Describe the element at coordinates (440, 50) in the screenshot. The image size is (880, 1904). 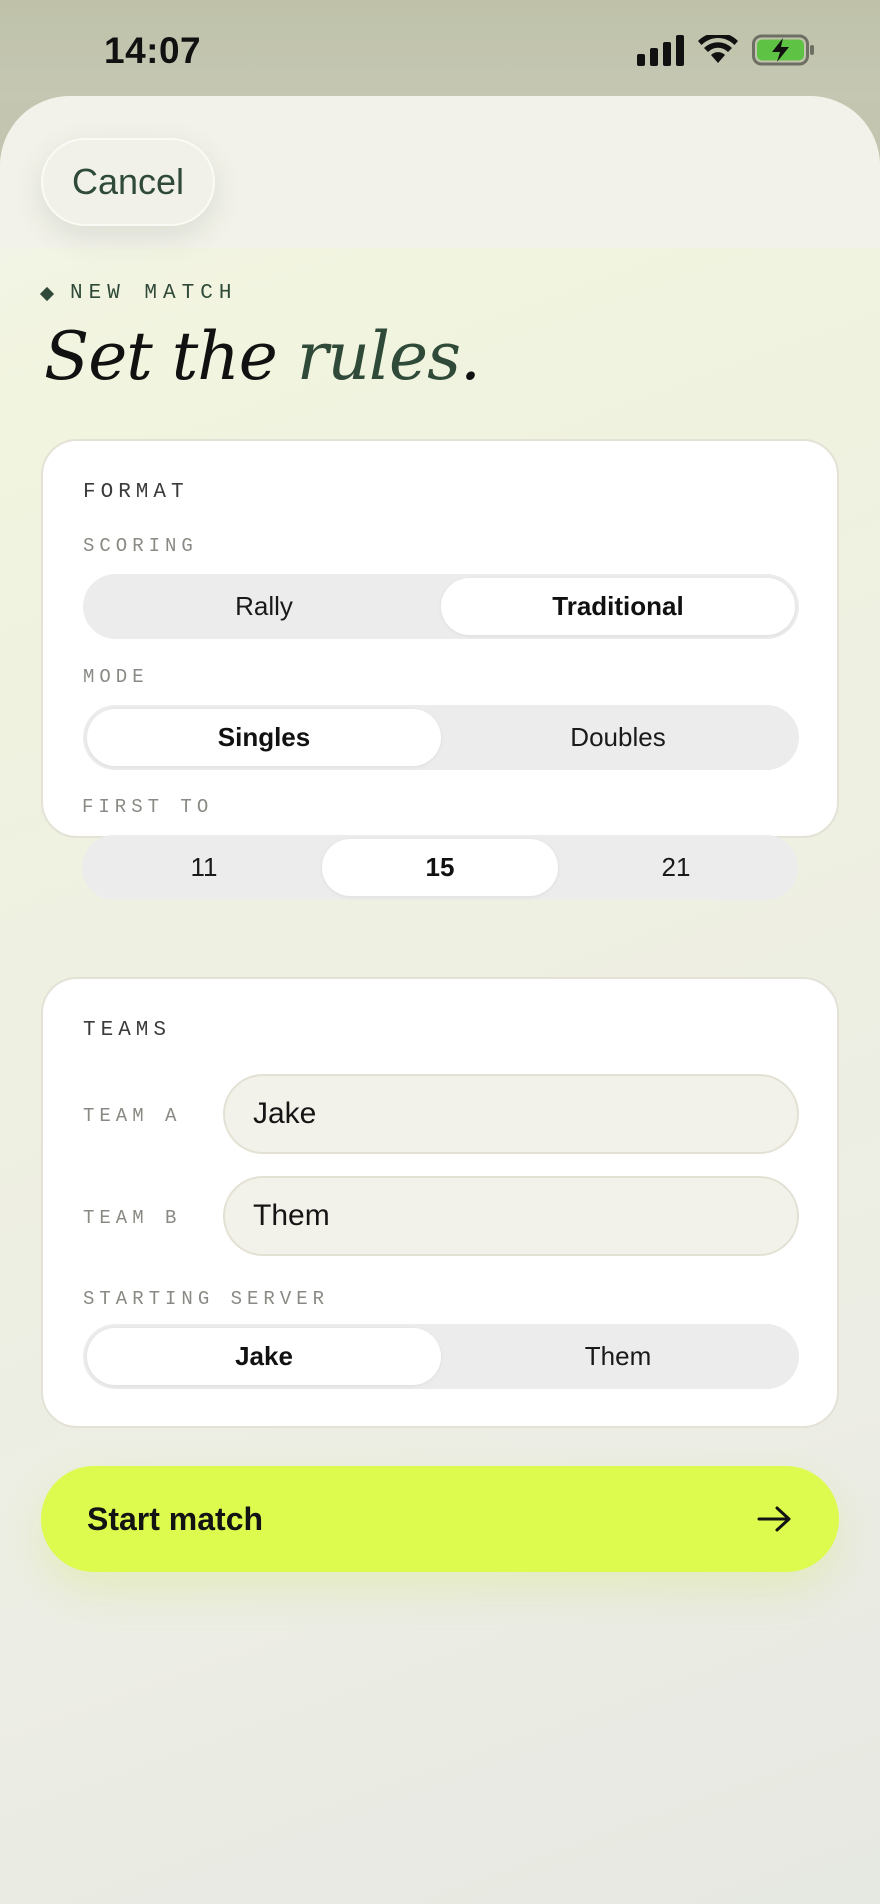
I see `status-bar: 14:07` at that location.